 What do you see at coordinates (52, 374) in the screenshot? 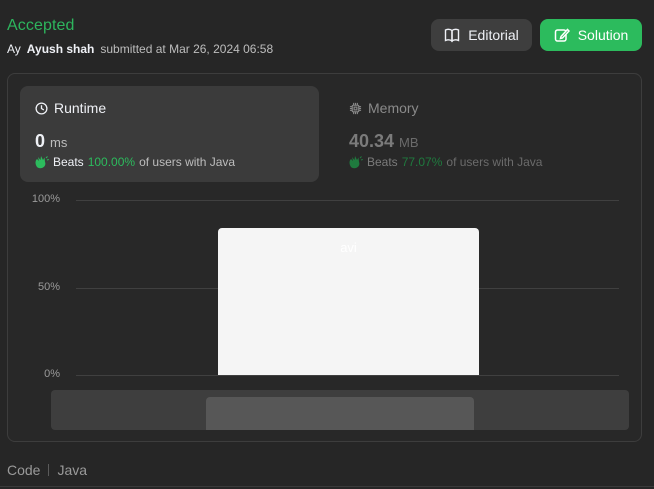
I see `y-tick-label: 0%` at bounding box center [52, 374].